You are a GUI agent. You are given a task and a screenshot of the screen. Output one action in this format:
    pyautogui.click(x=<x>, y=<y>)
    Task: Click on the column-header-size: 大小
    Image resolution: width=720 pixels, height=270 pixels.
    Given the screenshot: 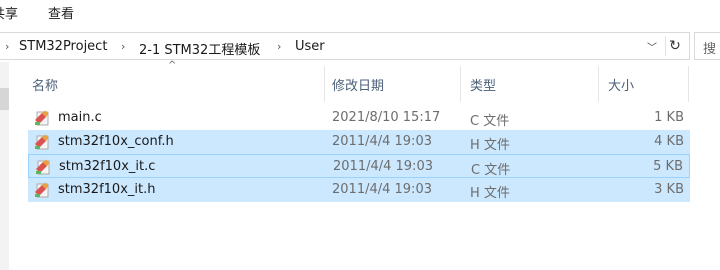 What is the action you would take?
    pyautogui.click(x=621, y=84)
    